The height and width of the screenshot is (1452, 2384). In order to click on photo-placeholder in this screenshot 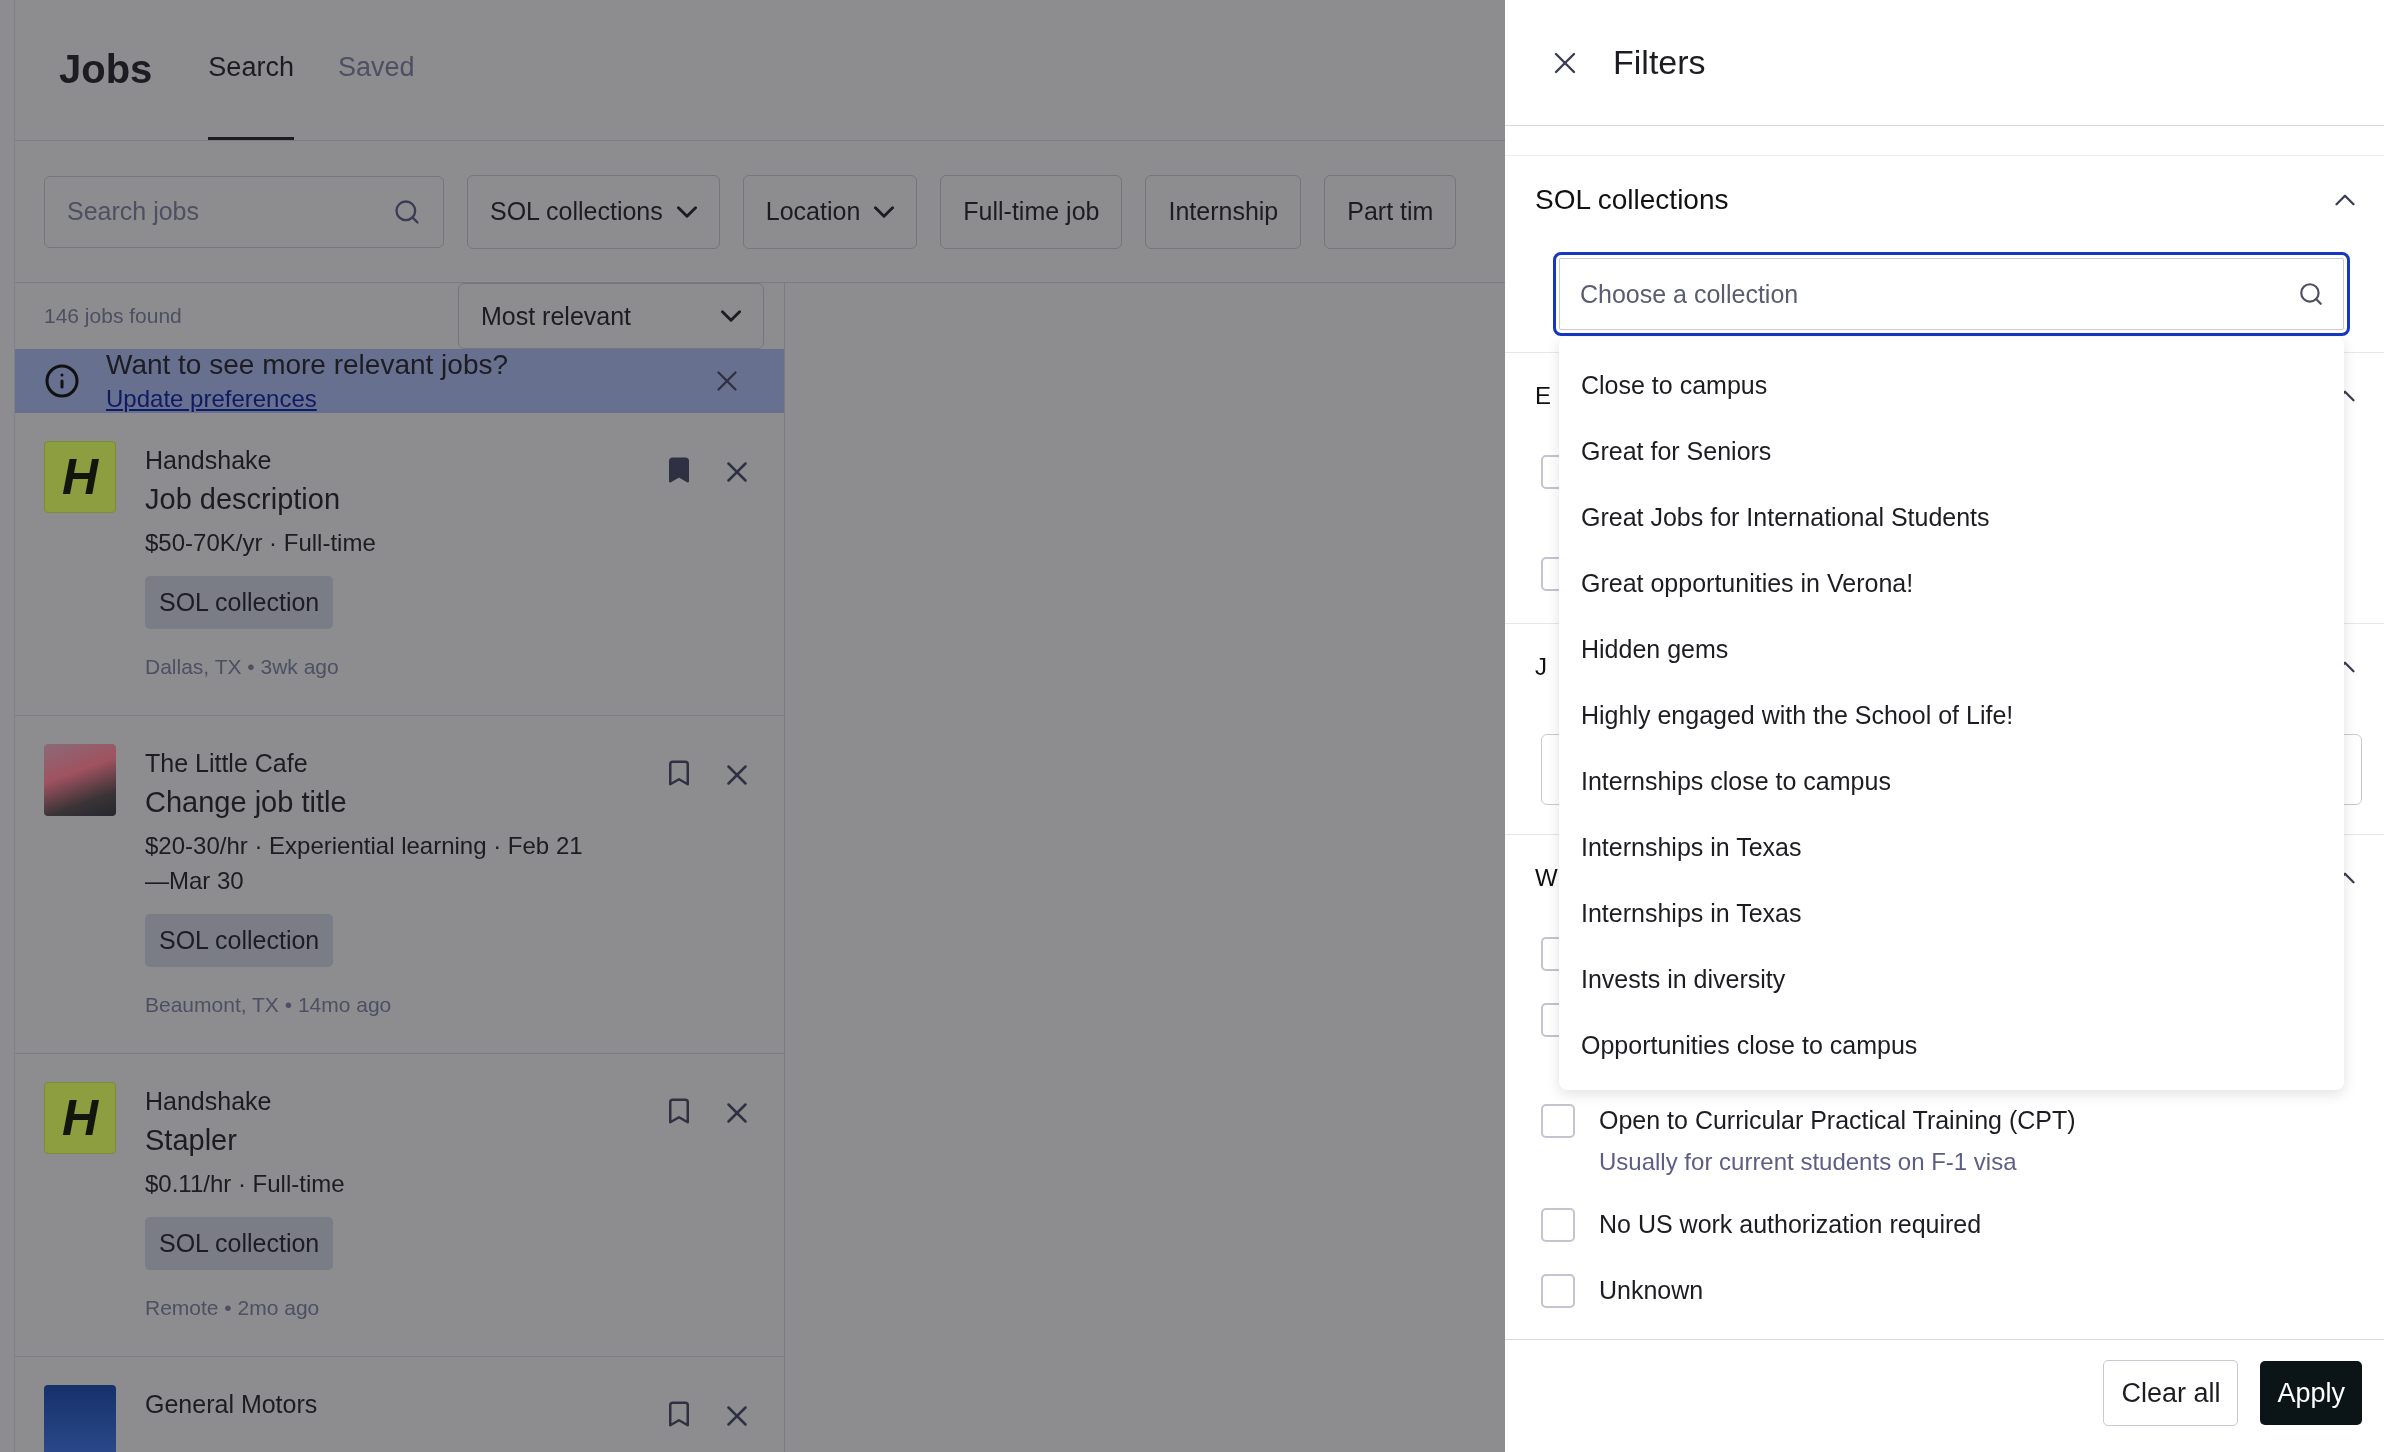, I will do `click(80, 780)`.